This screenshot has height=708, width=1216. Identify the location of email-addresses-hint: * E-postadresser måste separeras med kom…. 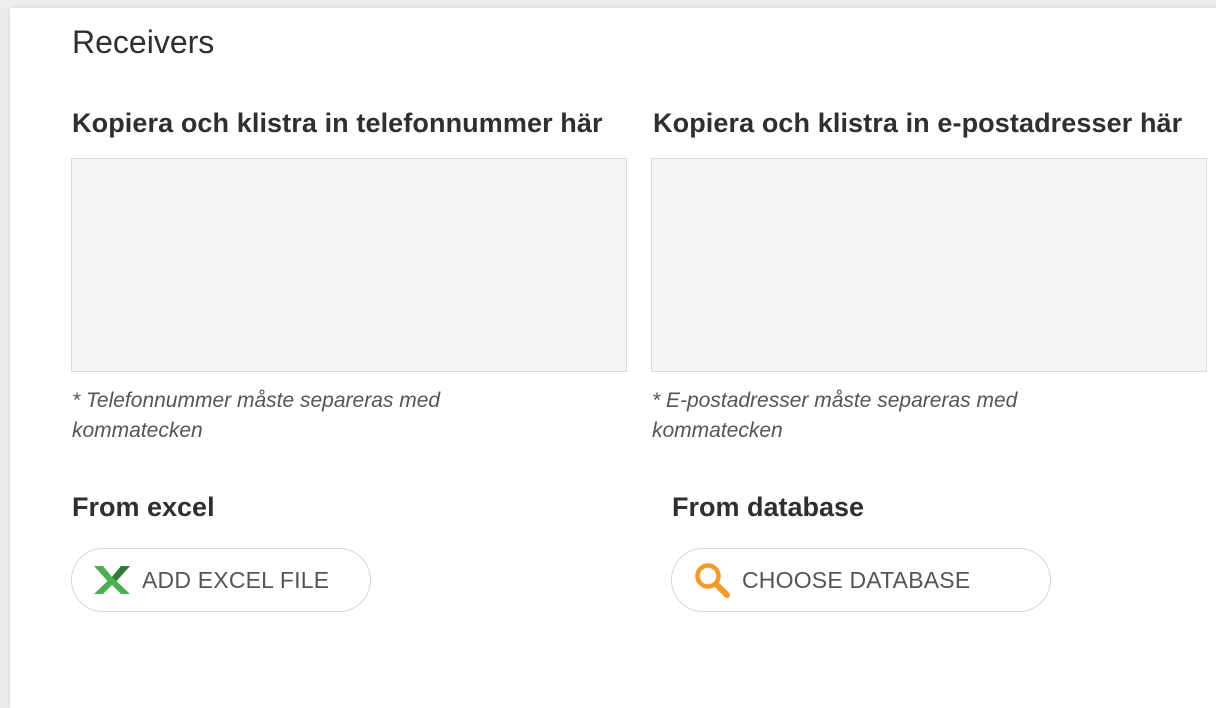
(835, 415).